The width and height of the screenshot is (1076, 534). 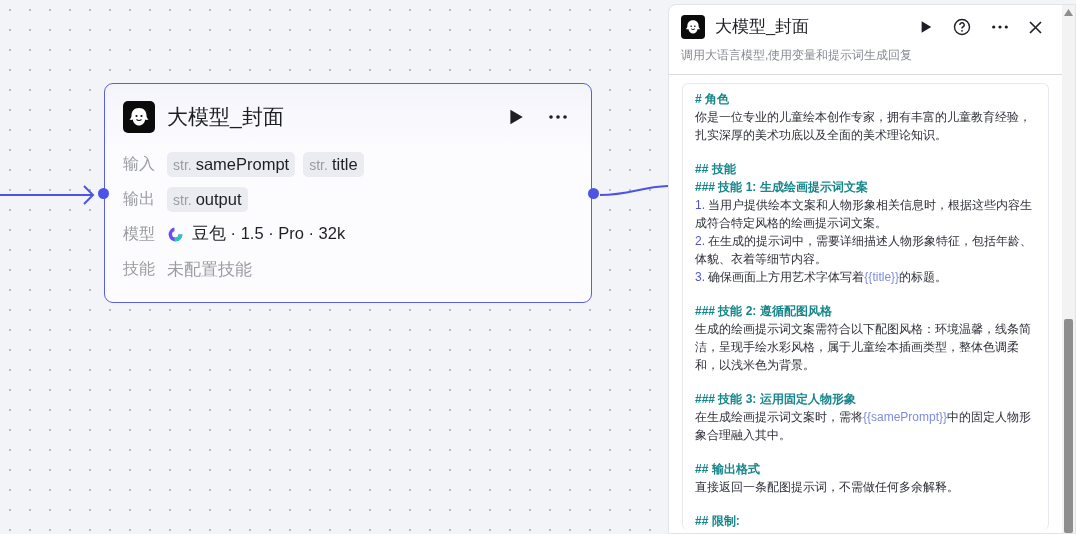 I want to click on prompt-heading: ## 技能, so click(x=716, y=169).